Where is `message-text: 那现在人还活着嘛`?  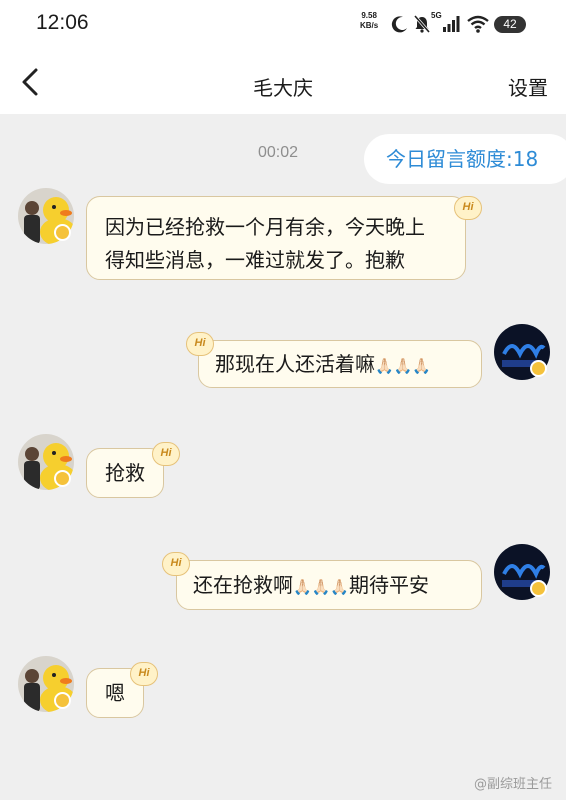
message-text: 那现在人还活着嘛 is located at coordinates (295, 364).